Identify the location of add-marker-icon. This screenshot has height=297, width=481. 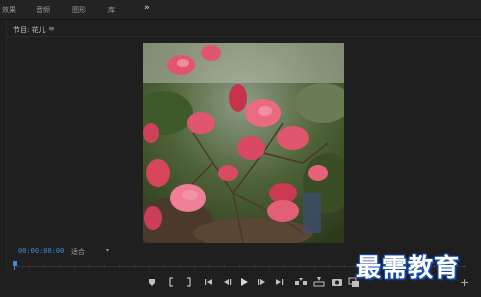
(152, 282).